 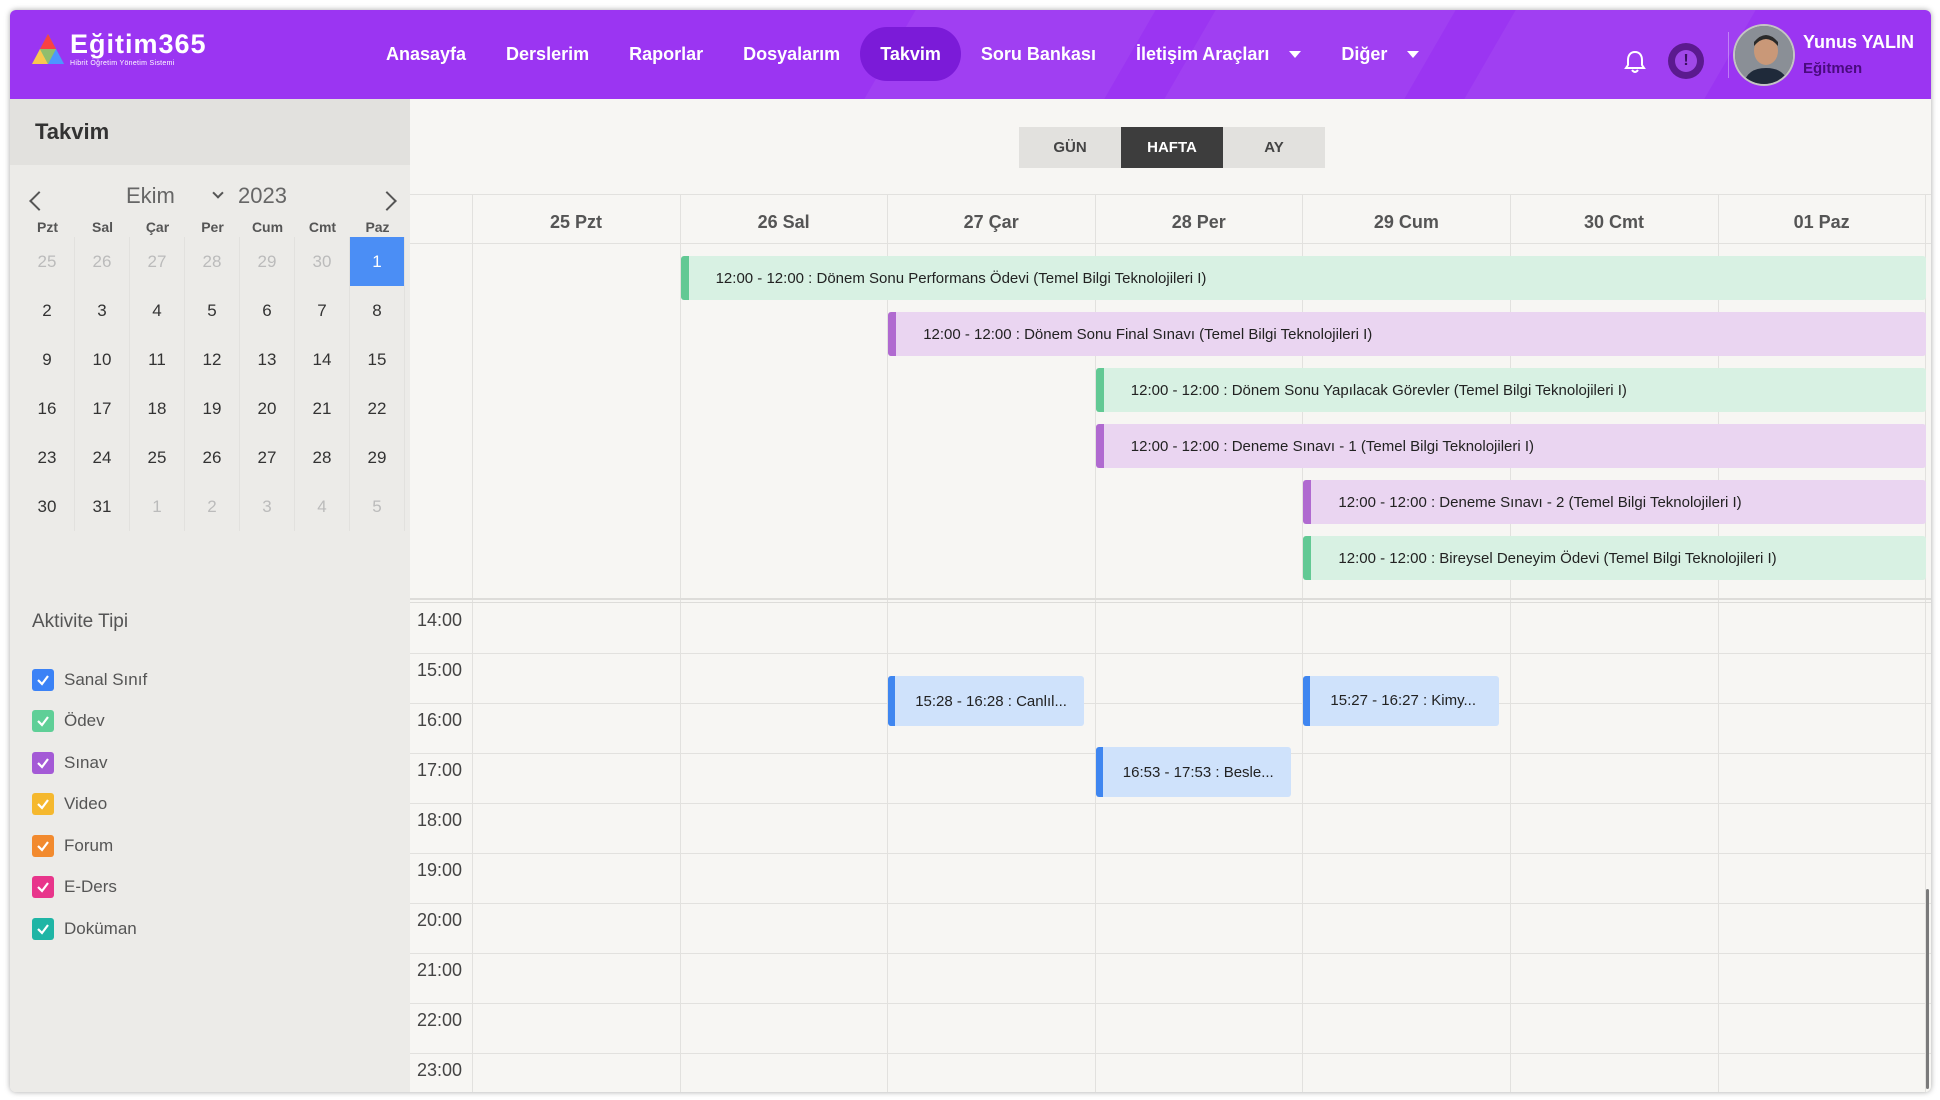 I want to click on activity-filter-item: Doküman, so click(x=89, y=929).